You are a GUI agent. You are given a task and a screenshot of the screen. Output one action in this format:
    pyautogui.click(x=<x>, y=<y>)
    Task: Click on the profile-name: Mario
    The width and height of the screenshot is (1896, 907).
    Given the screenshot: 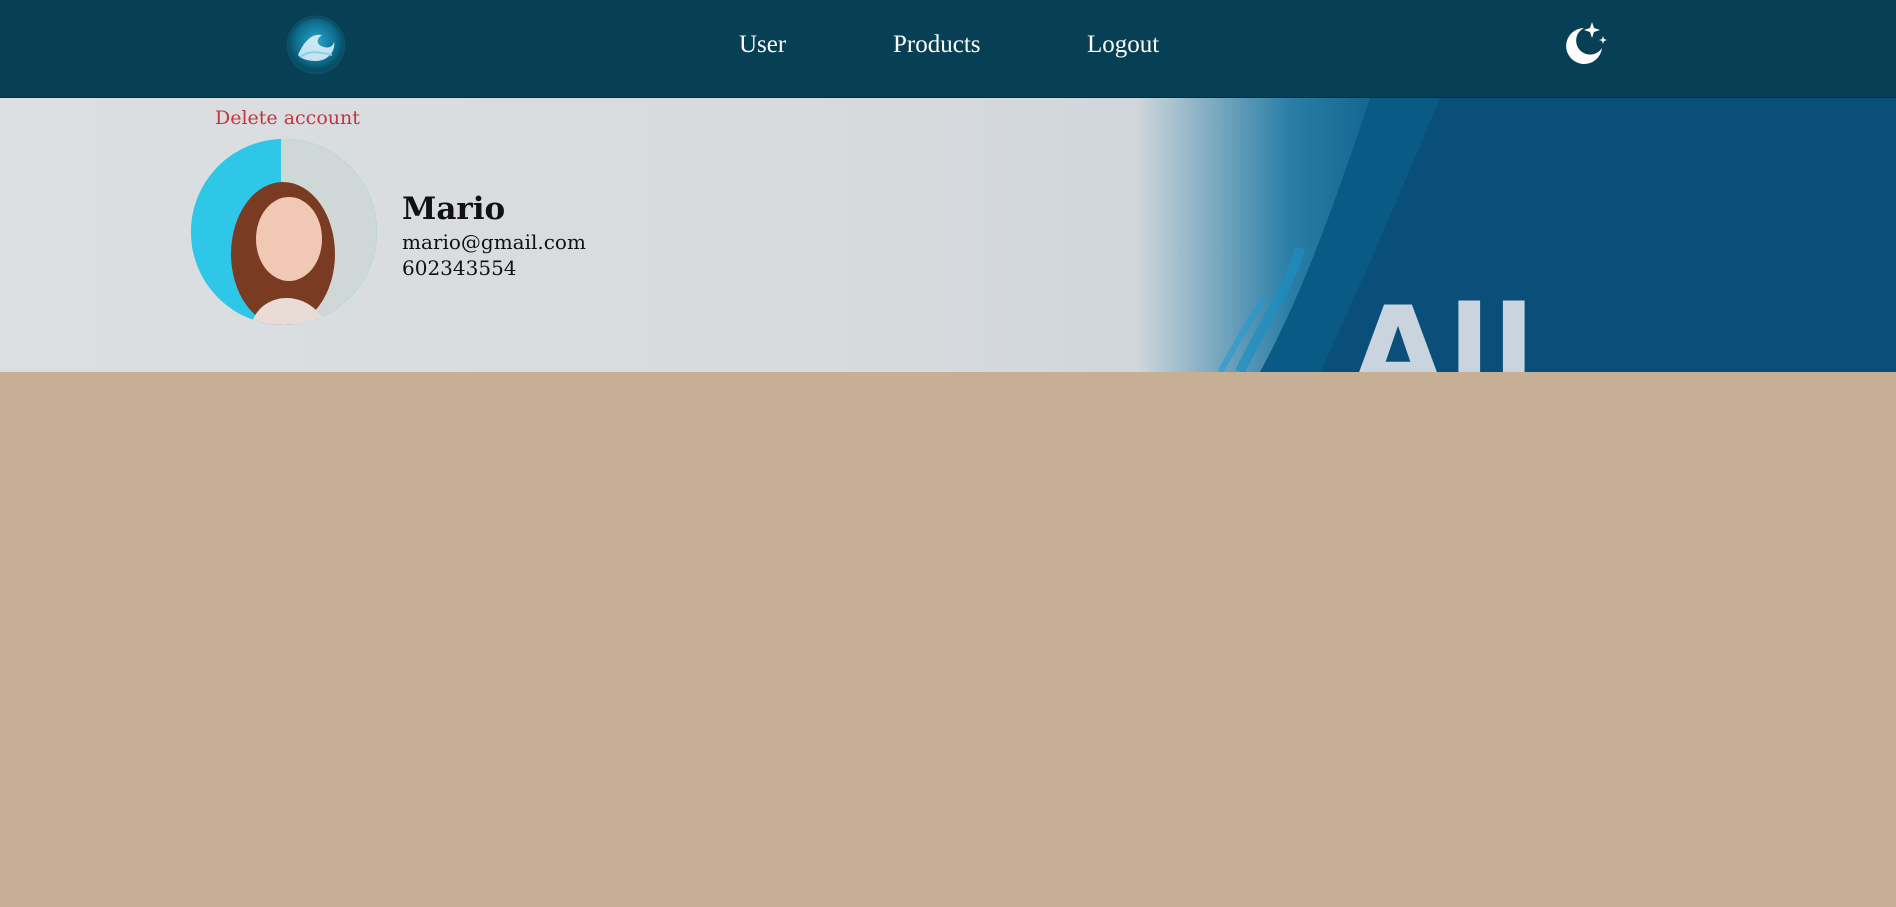 What is the action you would take?
    pyautogui.click(x=454, y=209)
    